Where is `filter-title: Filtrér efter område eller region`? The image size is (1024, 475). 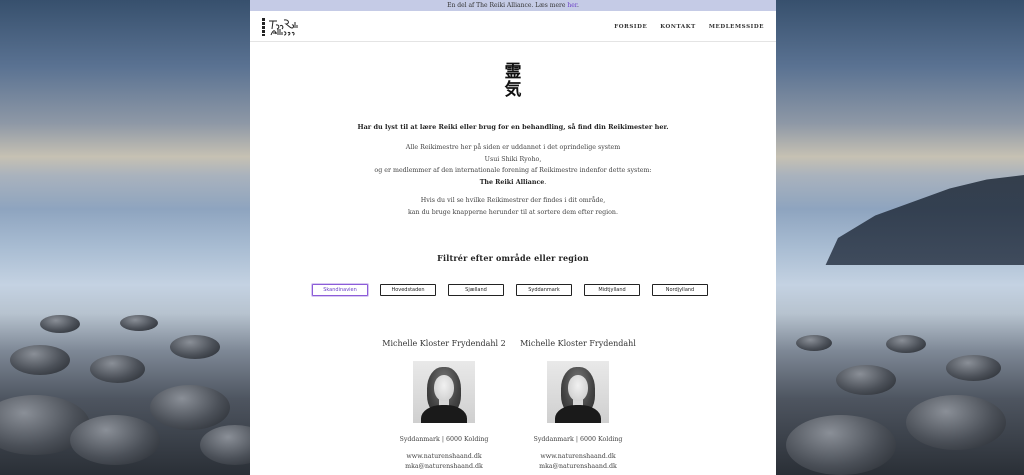 filter-title: Filtrér efter område eller region is located at coordinates (513, 258).